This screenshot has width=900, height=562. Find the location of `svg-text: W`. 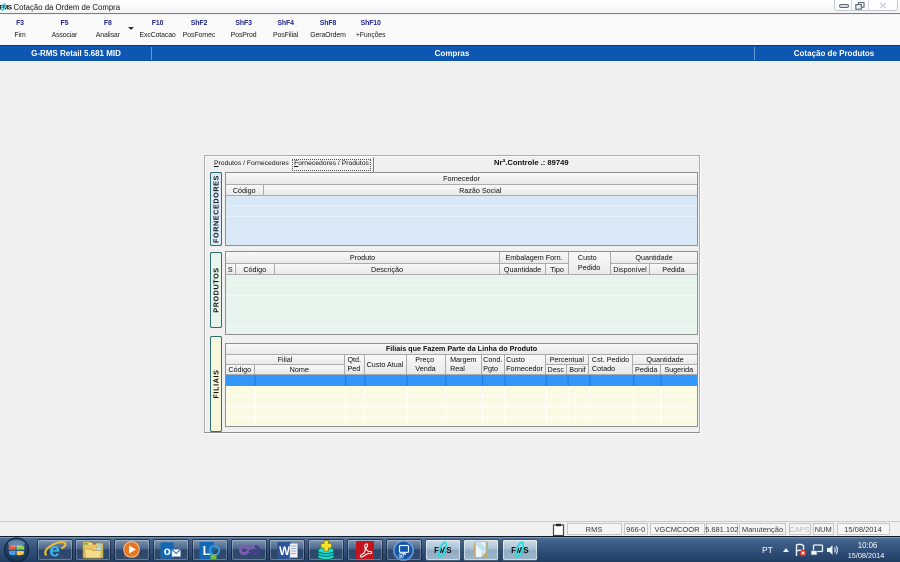

svg-text: W is located at coordinates (284, 552).